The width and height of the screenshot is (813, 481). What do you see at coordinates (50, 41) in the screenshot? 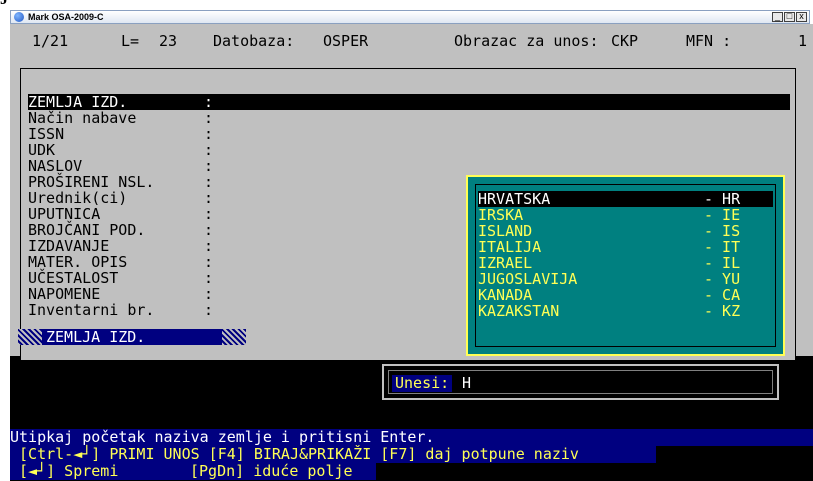
I see `record-position: 1/21` at bounding box center [50, 41].